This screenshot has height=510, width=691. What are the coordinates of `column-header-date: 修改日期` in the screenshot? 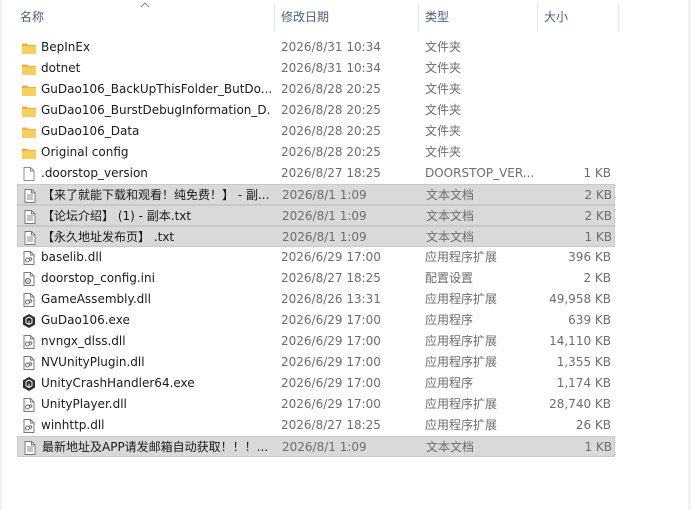 It's located at (346, 17).